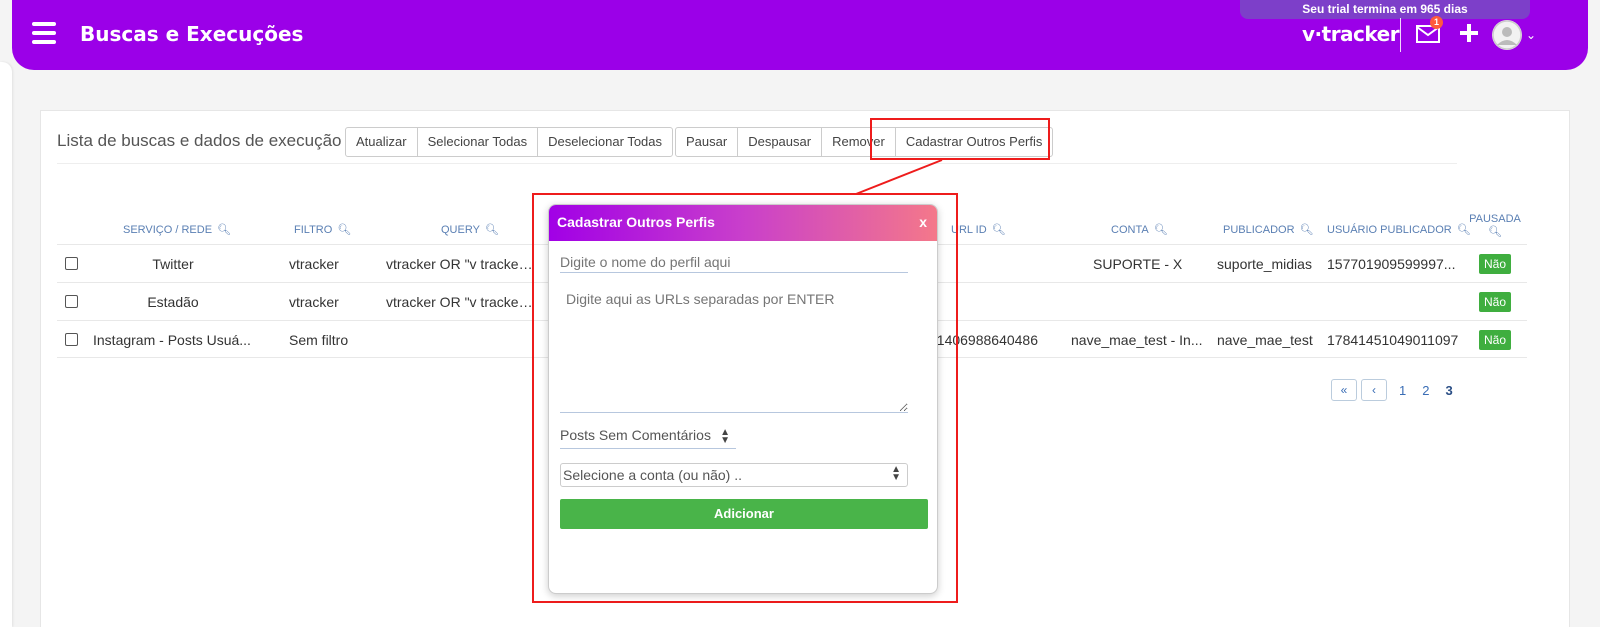 This screenshot has height=627, width=1600. I want to click on cell-usuario-publicador: 17841451049011097, so click(1393, 340).